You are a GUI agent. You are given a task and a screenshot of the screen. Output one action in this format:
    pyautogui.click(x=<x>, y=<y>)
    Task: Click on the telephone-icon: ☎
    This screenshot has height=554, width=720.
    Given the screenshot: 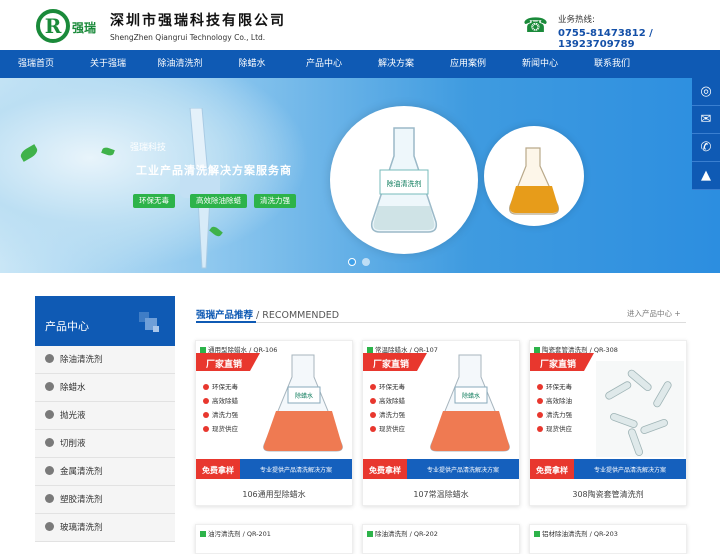 What is the action you would take?
    pyautogui.click(x=535, y=25)
    